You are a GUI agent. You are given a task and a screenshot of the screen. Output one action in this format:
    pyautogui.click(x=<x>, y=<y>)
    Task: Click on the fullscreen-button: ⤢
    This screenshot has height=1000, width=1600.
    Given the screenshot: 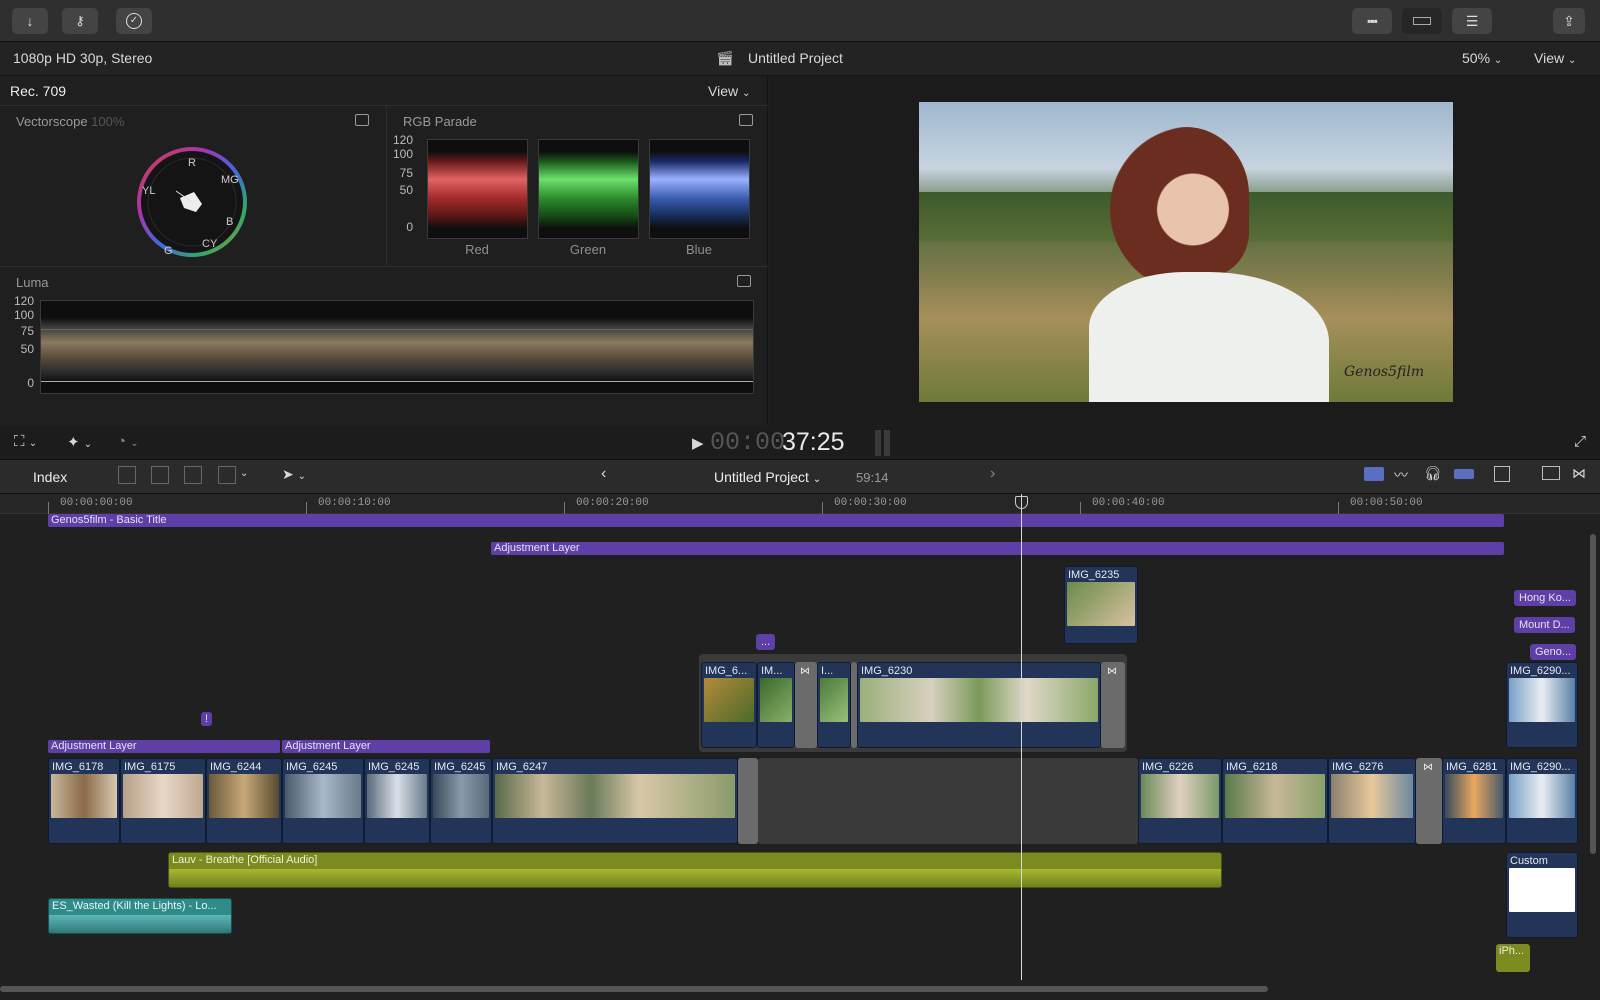 What is the action you would take?
    pyautogui.click(x=1580, y=441)
    